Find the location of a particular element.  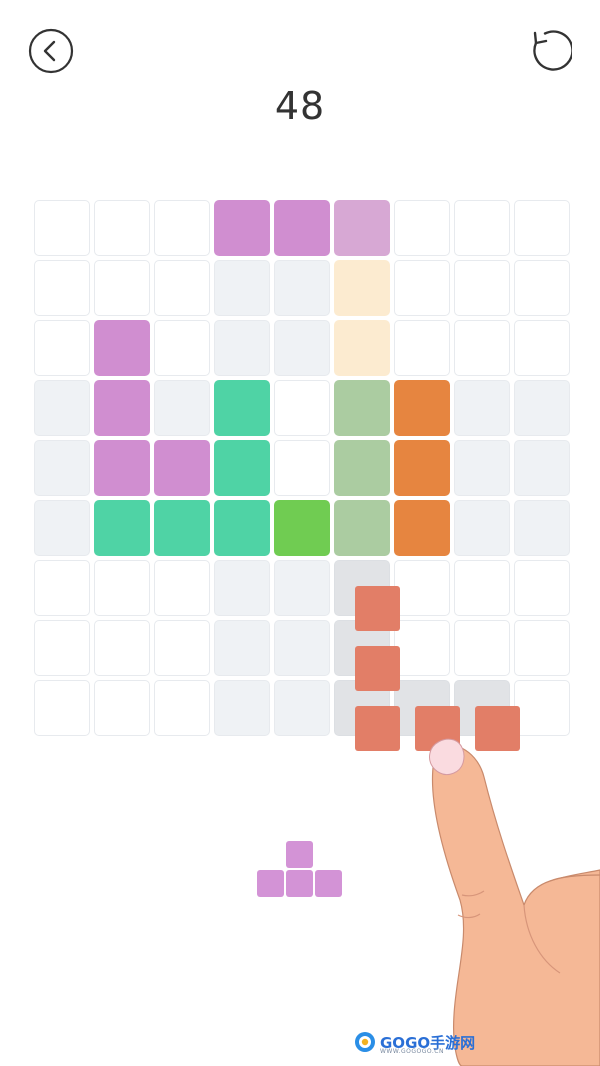

restart-arrow-icon is located at coordinates (552, 50).